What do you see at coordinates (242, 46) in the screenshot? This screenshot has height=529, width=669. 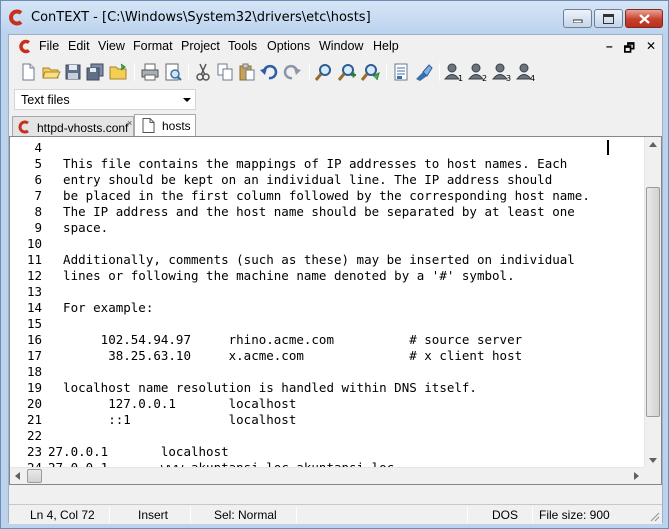 I see `menu-tools: Tools` at bounding box center [242, 46].